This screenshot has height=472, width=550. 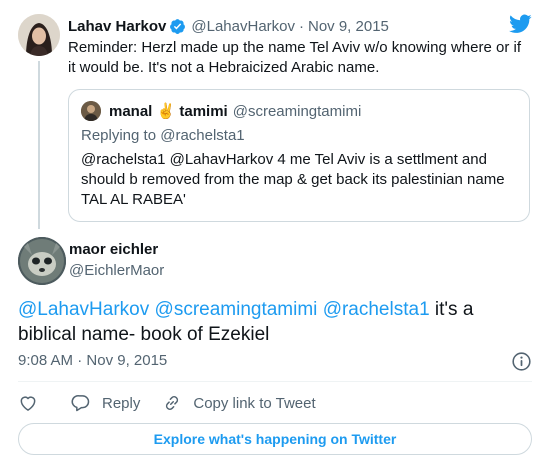 I want to click on replying-to-handle: @rachelsta1, so click(x=202, y=135).